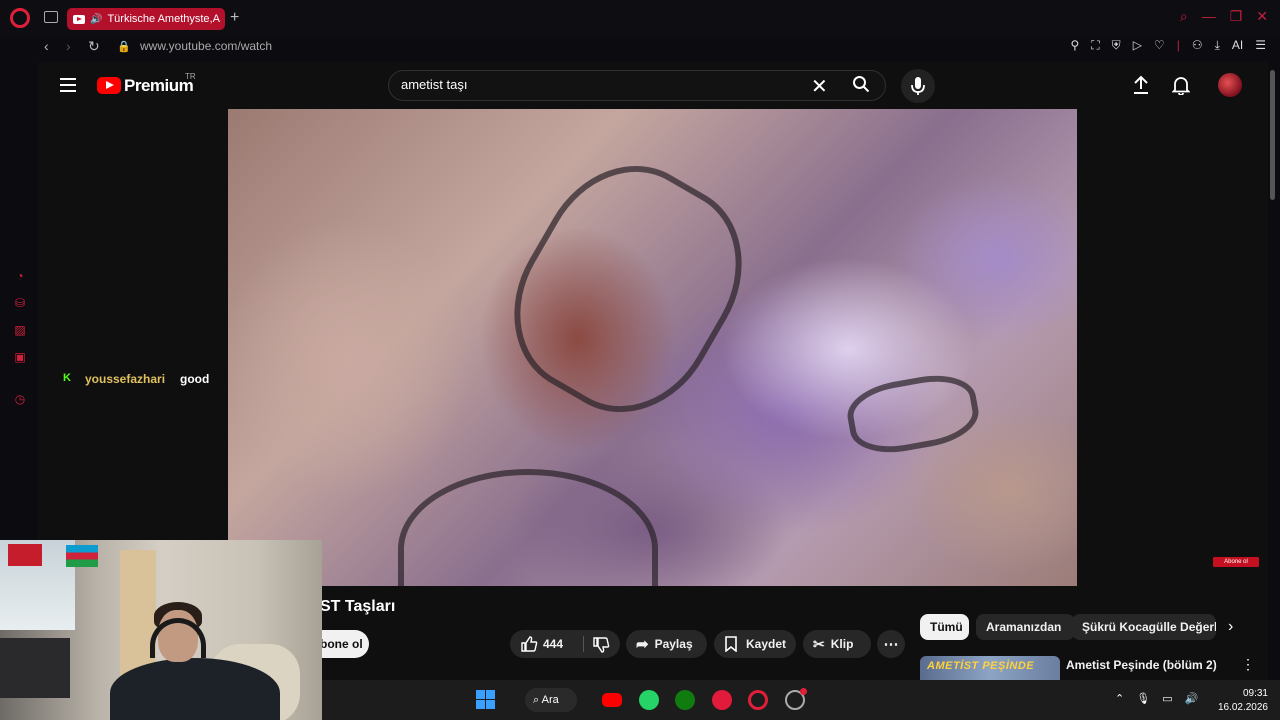 The height and width of the screenshot is (720, 1280). Describe the element at coordinates (819, 86) in the screenshot. I see `clear-search-icon: ✕` at that location.